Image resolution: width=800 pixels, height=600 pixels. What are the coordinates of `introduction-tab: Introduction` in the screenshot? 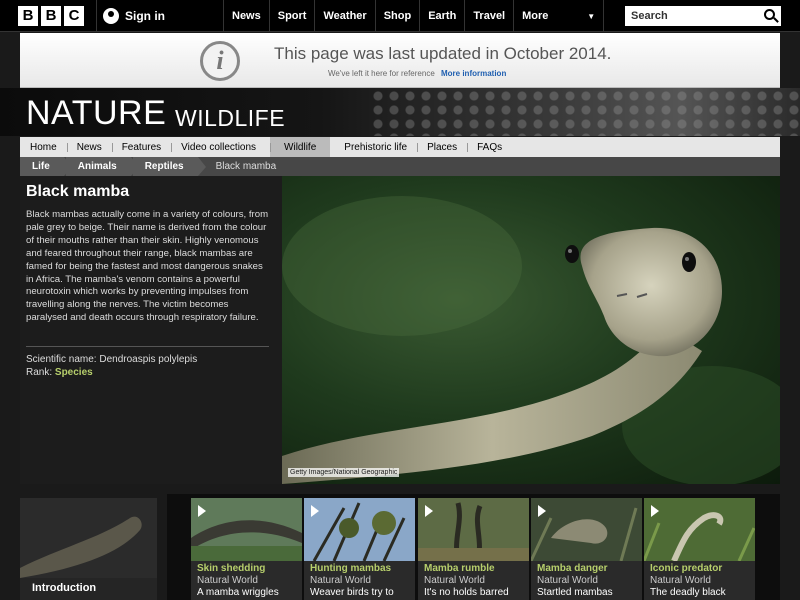 It's located at (88, 549).